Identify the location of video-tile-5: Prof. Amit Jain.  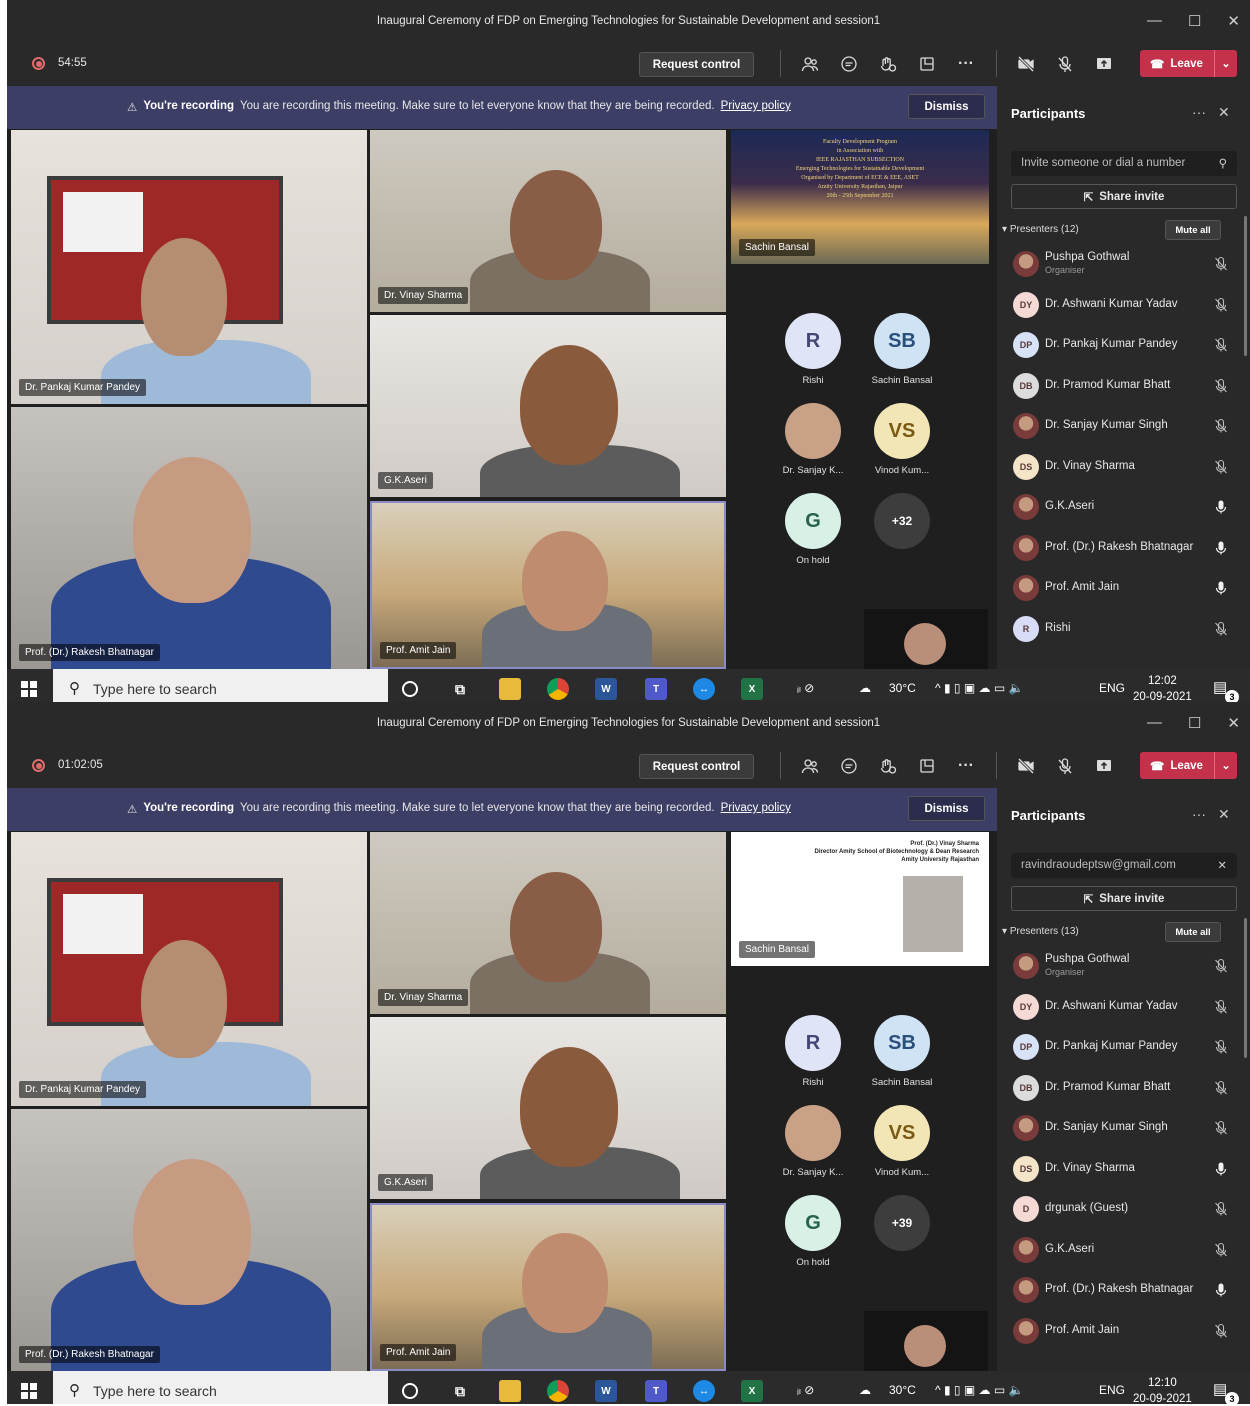
(548, 585).